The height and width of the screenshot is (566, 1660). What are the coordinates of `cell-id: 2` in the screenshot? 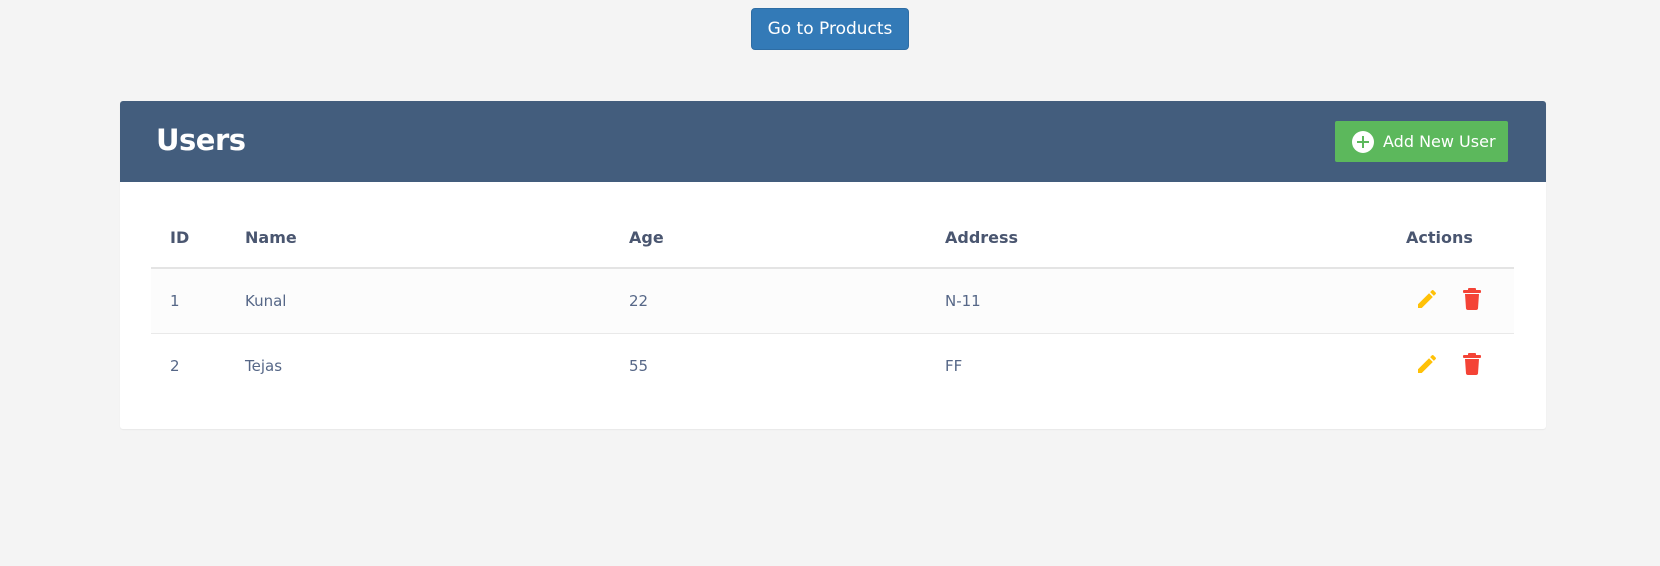 It's located at (175, 366).